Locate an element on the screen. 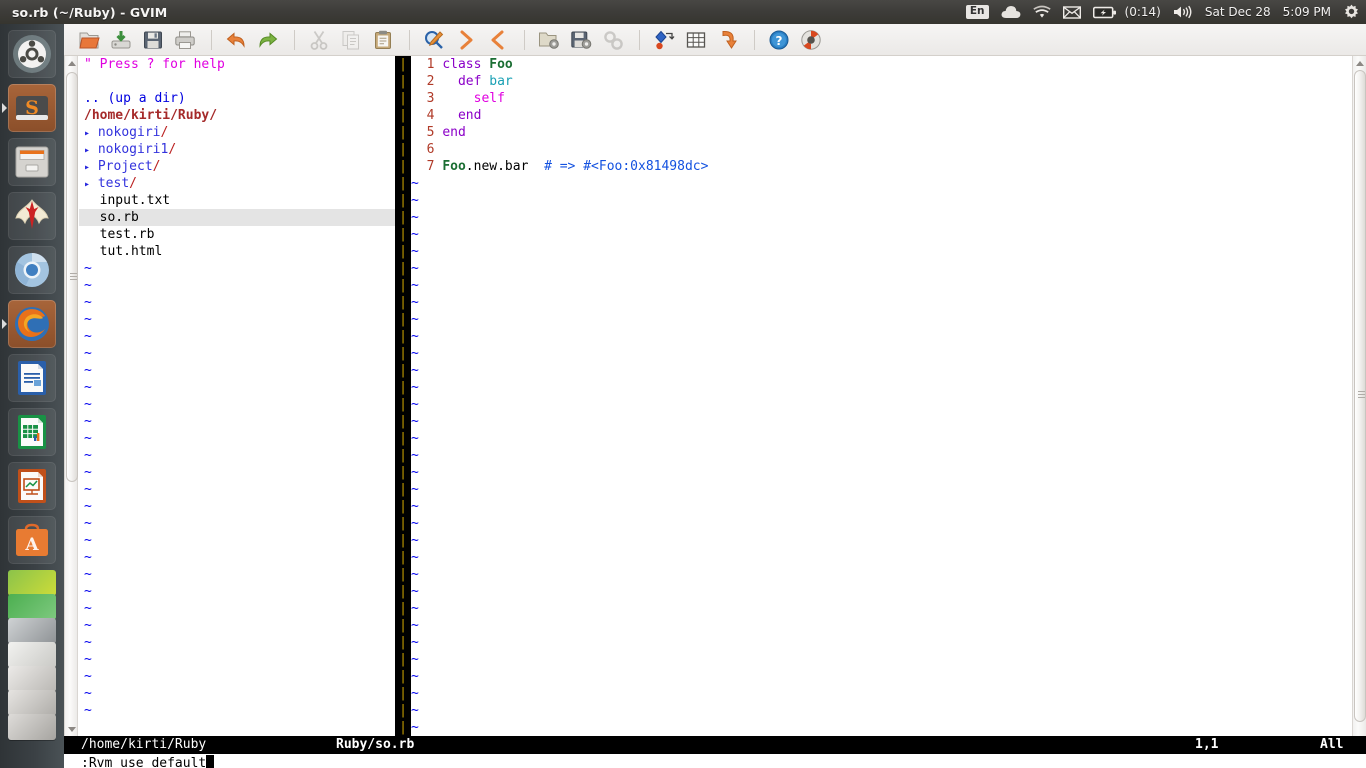  launcher-item-sublime-text: S is located at coordinates (29, 108).